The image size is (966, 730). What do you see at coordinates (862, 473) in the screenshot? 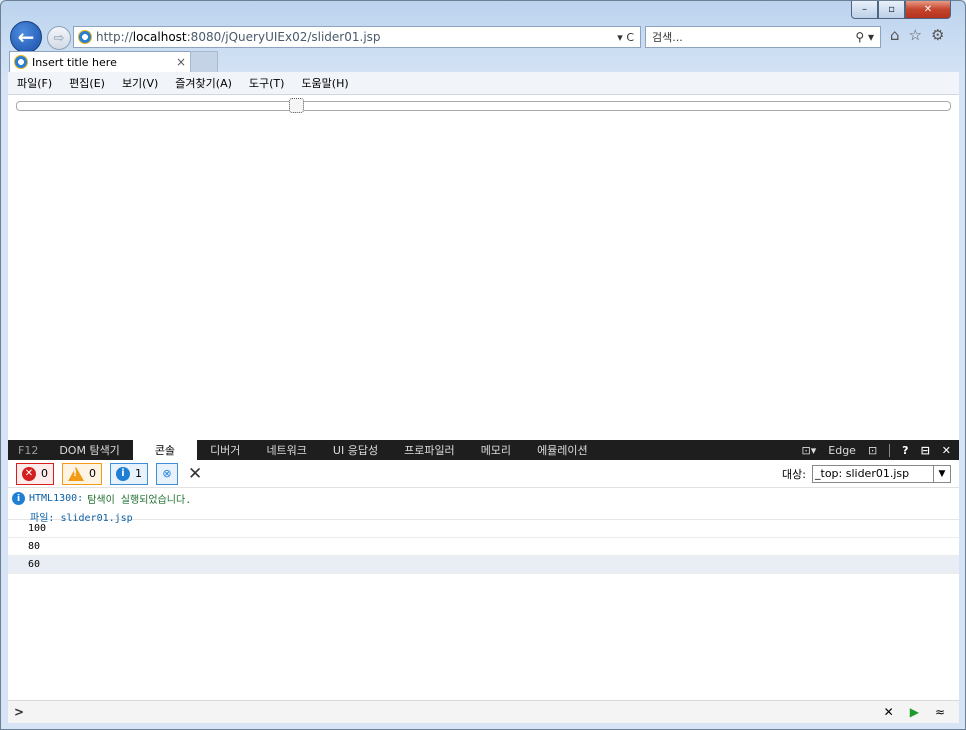
I see `target-value: _top: slider01.jsp` at bounding box center [862, 473].